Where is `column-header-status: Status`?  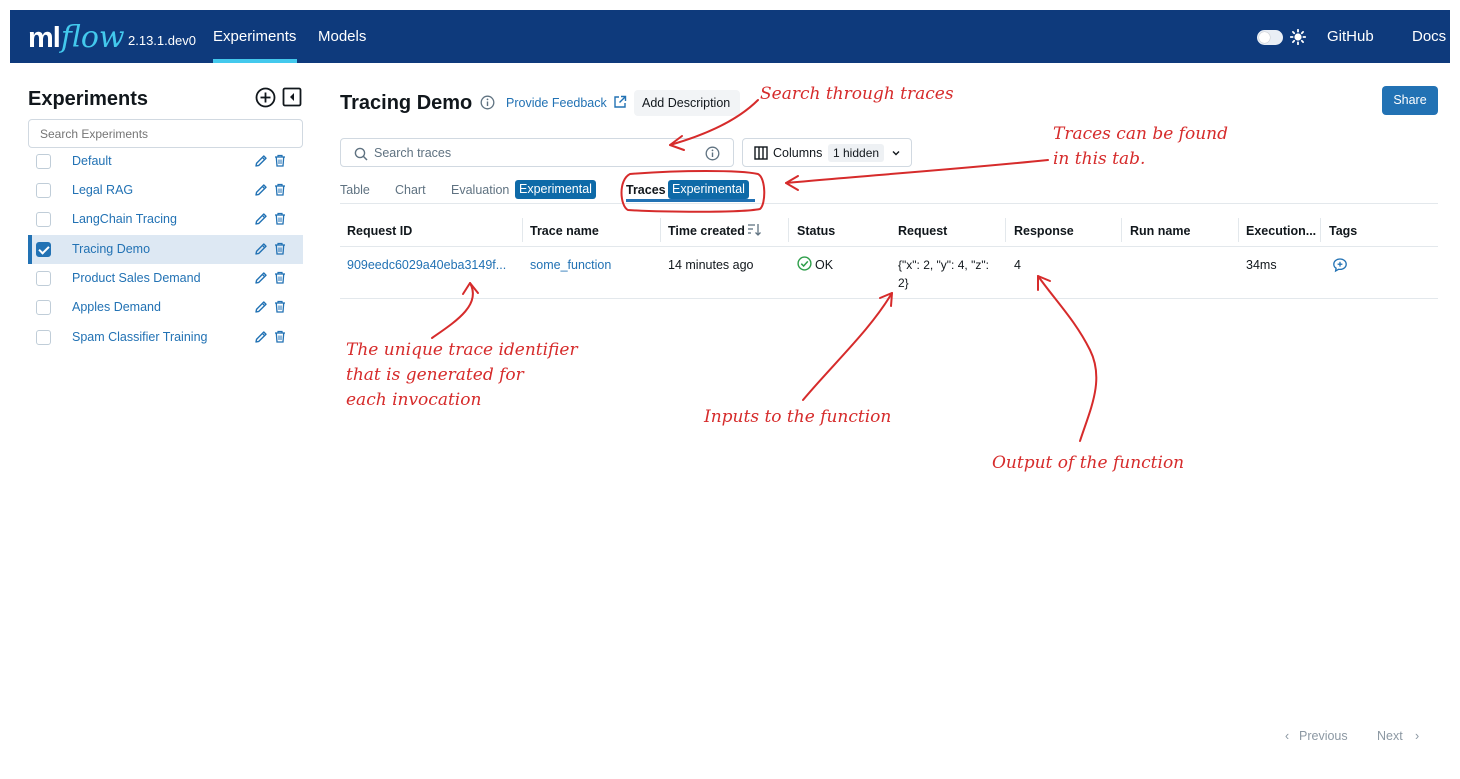
column-header-status: Status is located at coordinates (816, 231).